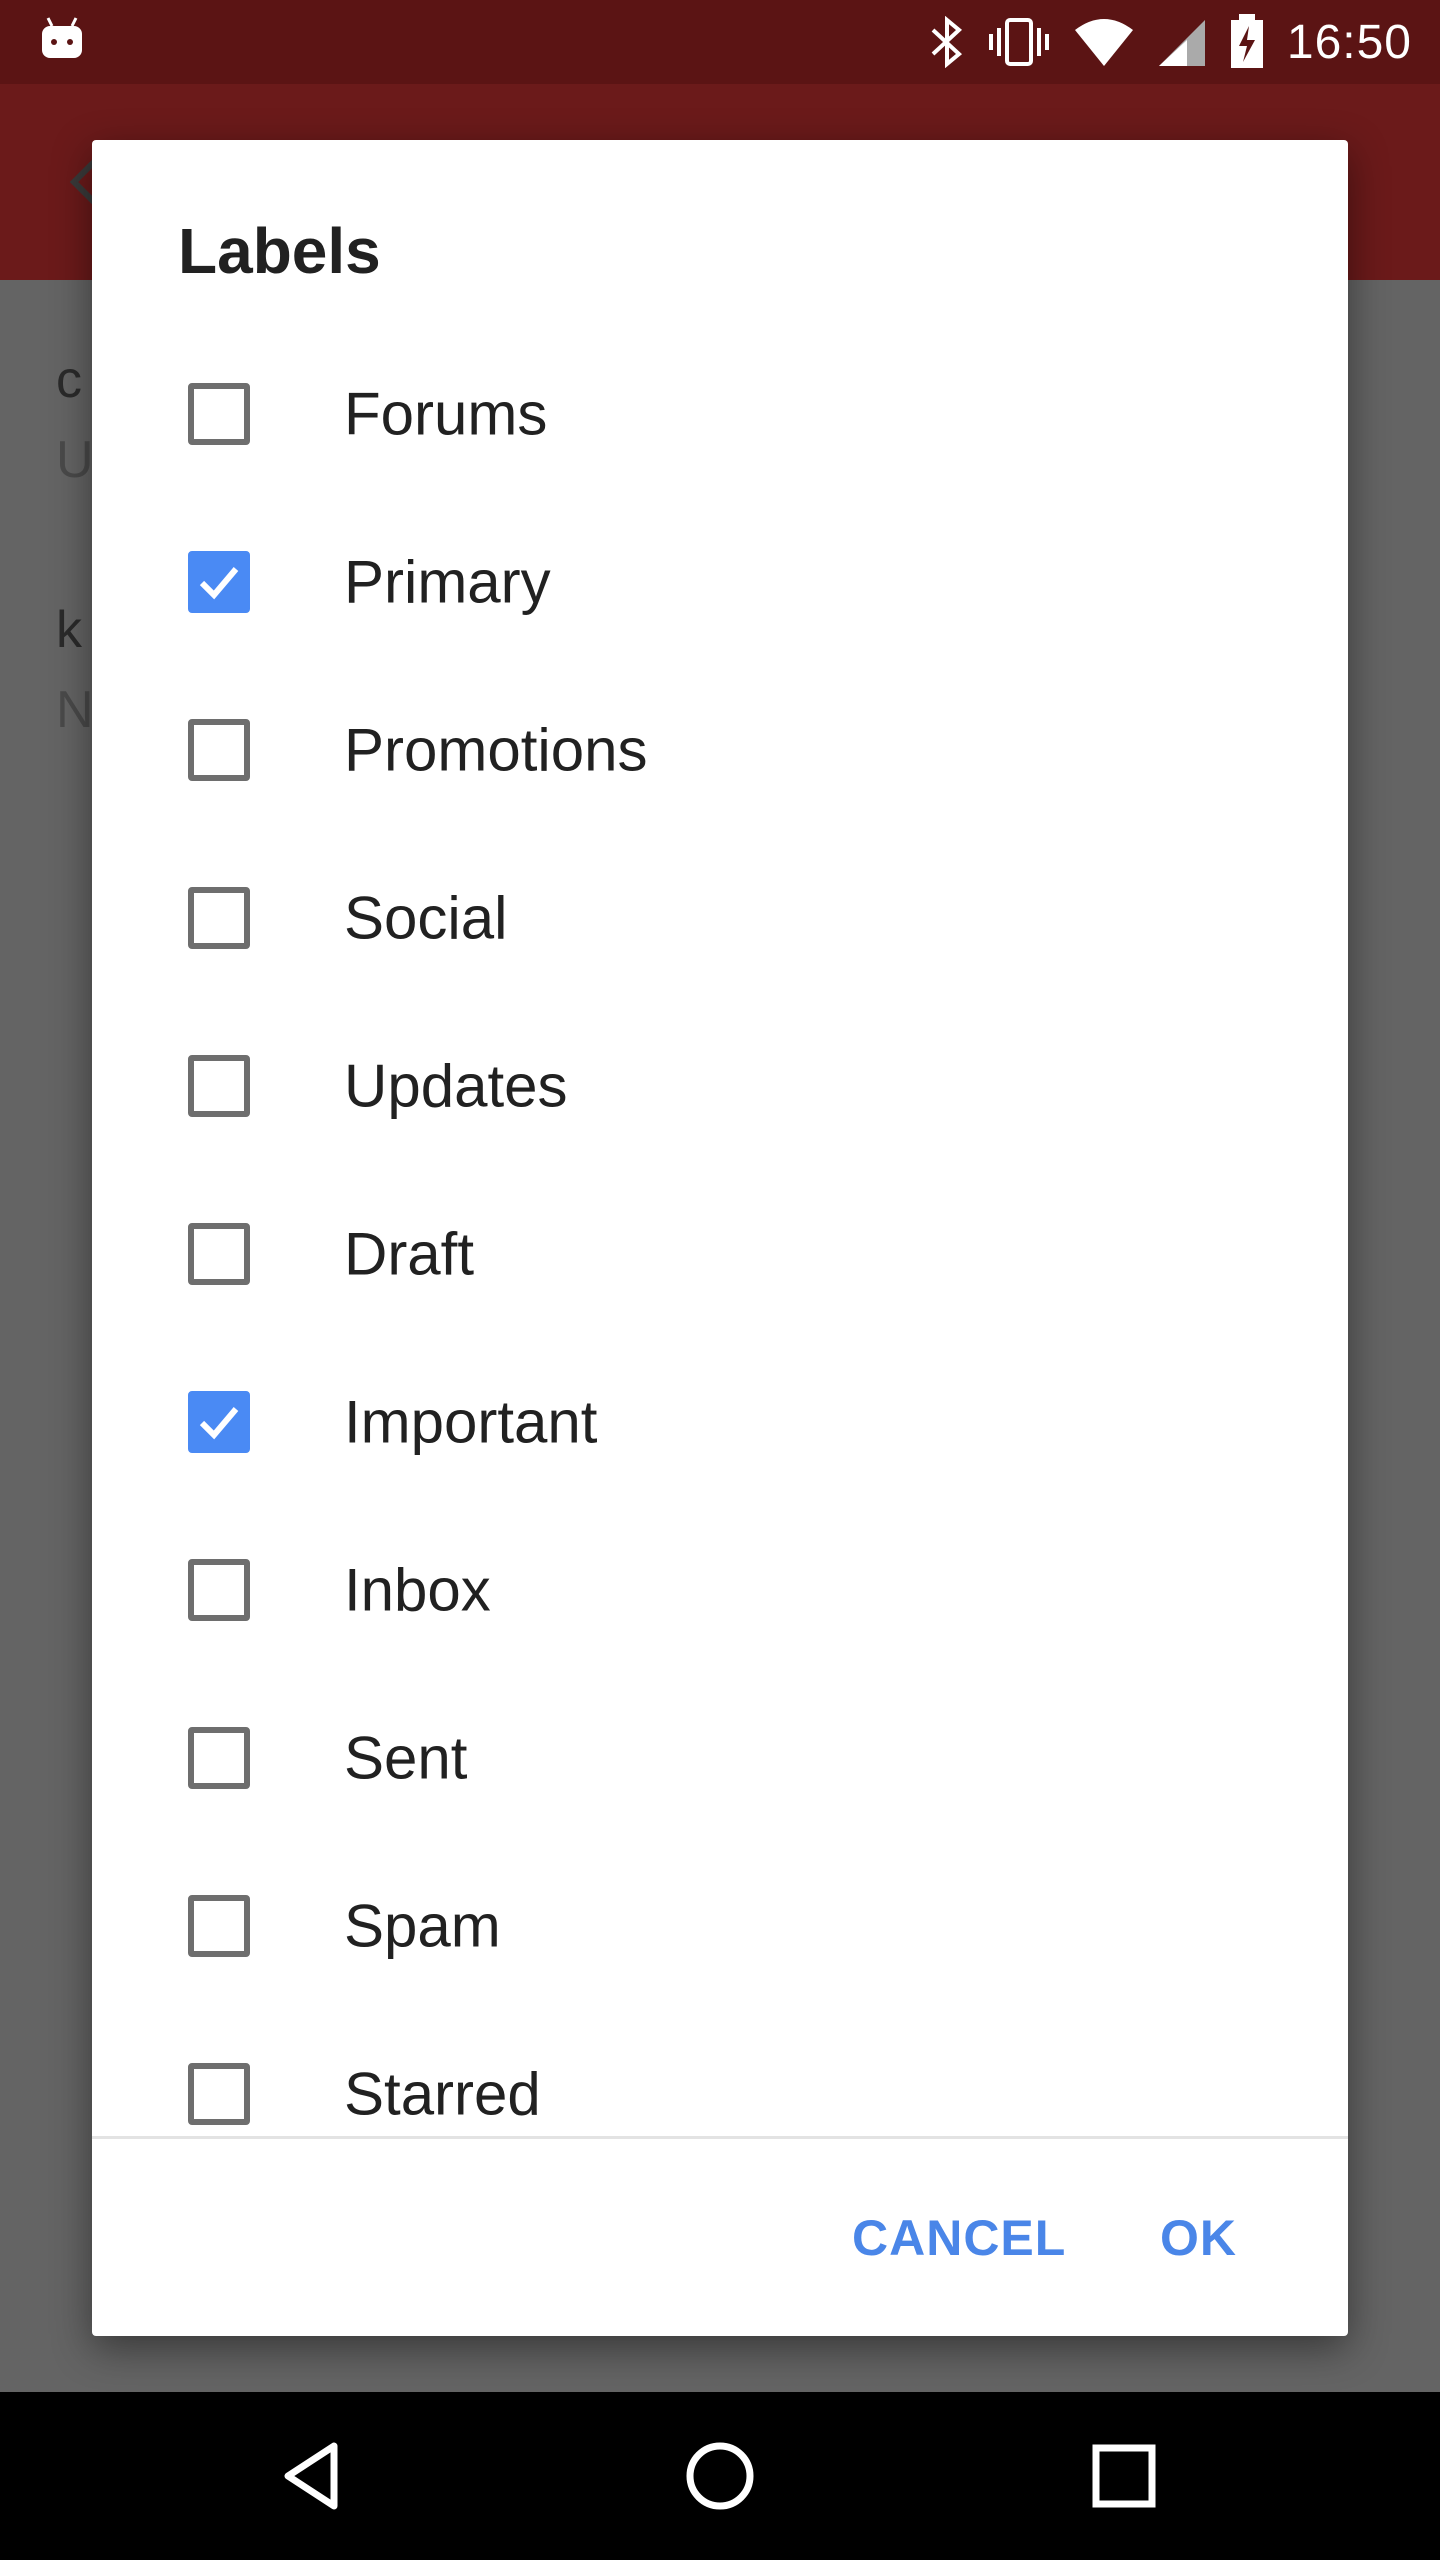 This screenshot has width=1440, height=2560. What do you see at coordinates (720, 582) in the screenshot?
I see `label-option-primary: Primary` at bounding box center [720, 582].